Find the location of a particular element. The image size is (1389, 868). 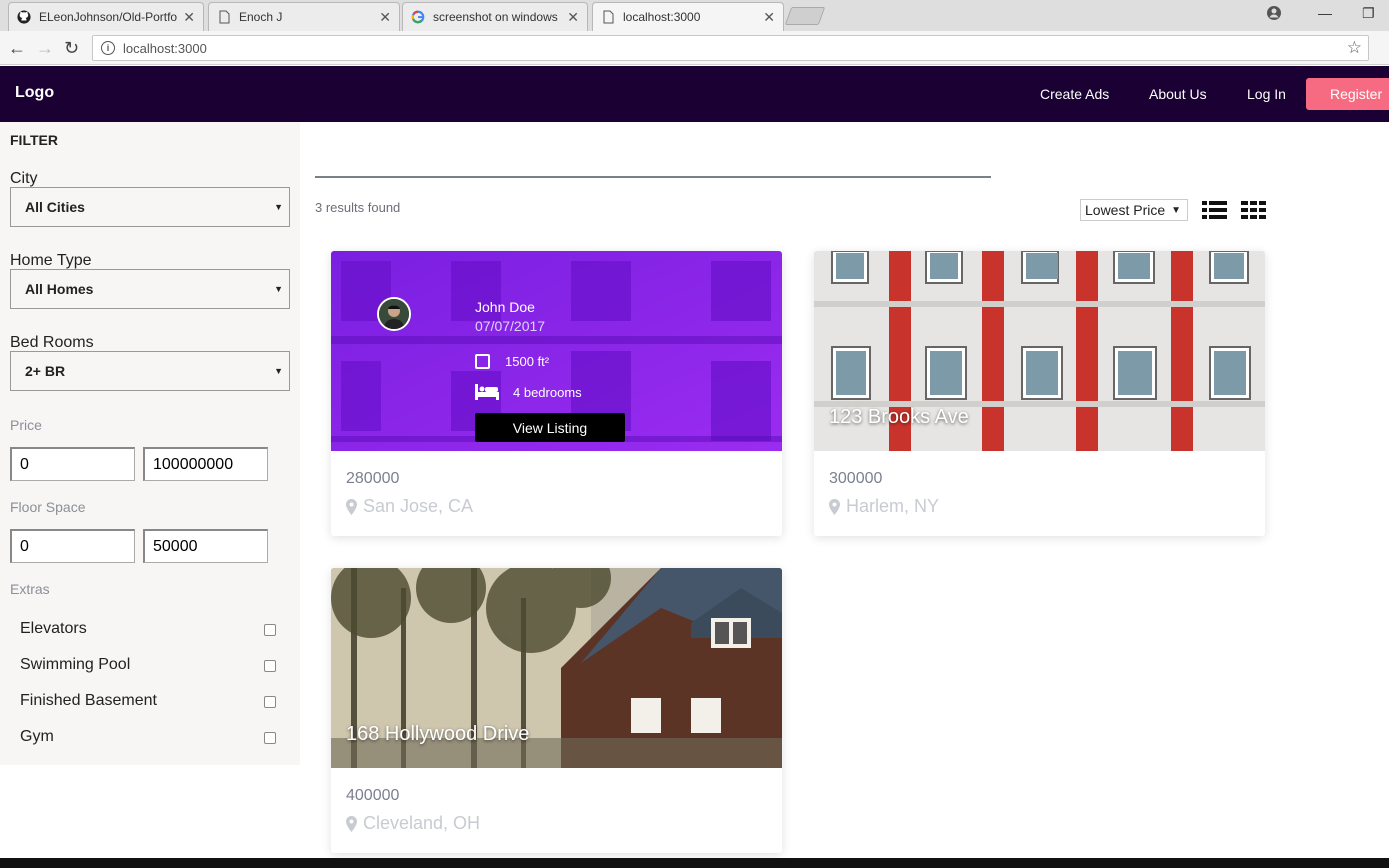

tab-title: ELeonJohnson/Old-Portfo is located at coordinates (108, 17).